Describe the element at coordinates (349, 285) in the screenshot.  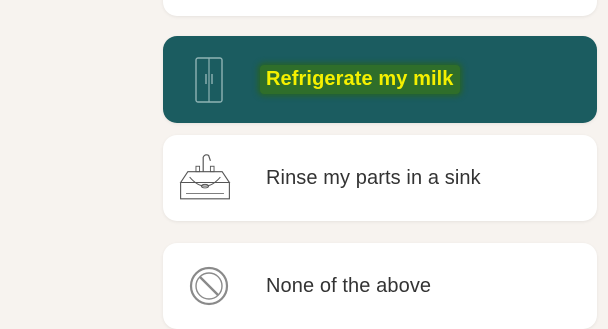
I see `option-label-none: None of the above` at that location.